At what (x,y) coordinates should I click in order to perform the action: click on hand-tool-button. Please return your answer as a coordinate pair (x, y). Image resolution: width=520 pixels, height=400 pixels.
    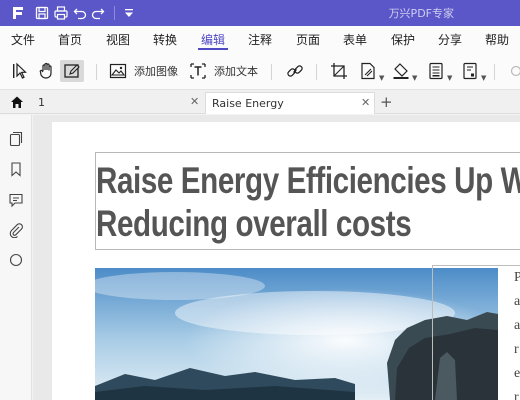
    Looking at the image, I should click on (47, 71).